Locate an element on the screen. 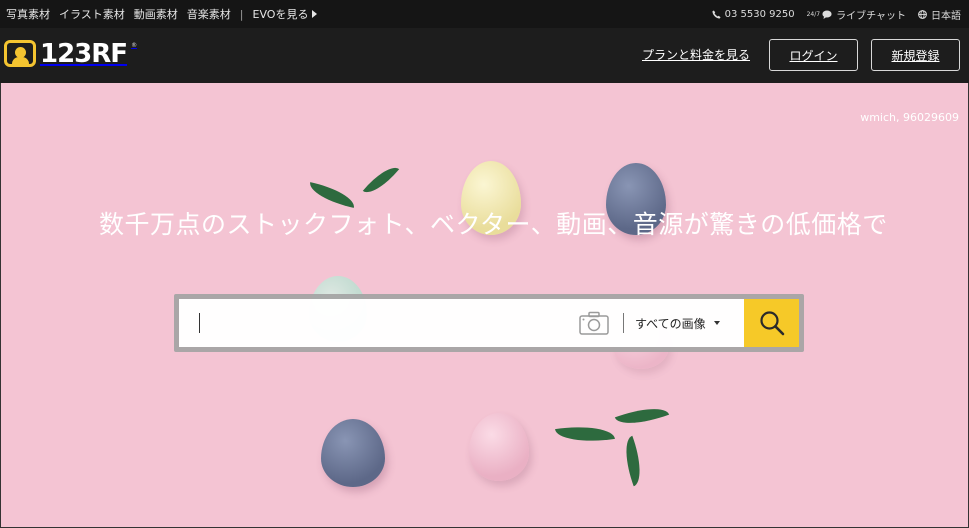 This screenshot has height=528, width=969. category-select: すべての画像 is located at coordinates (677, 323).